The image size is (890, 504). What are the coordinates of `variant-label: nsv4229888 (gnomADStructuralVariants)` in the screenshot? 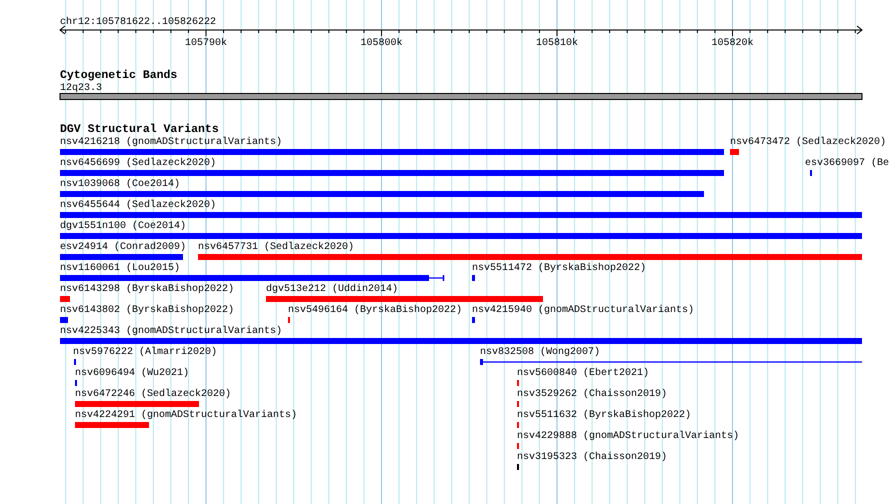 It's located at (628, 436).